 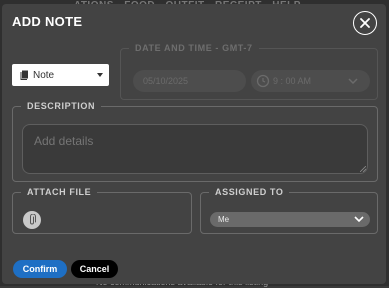 What do you see at coordinates (102, 210) in the screenshot?
I see `attach-file-group: ATTACH FILE` at bounding box center [102, 210].